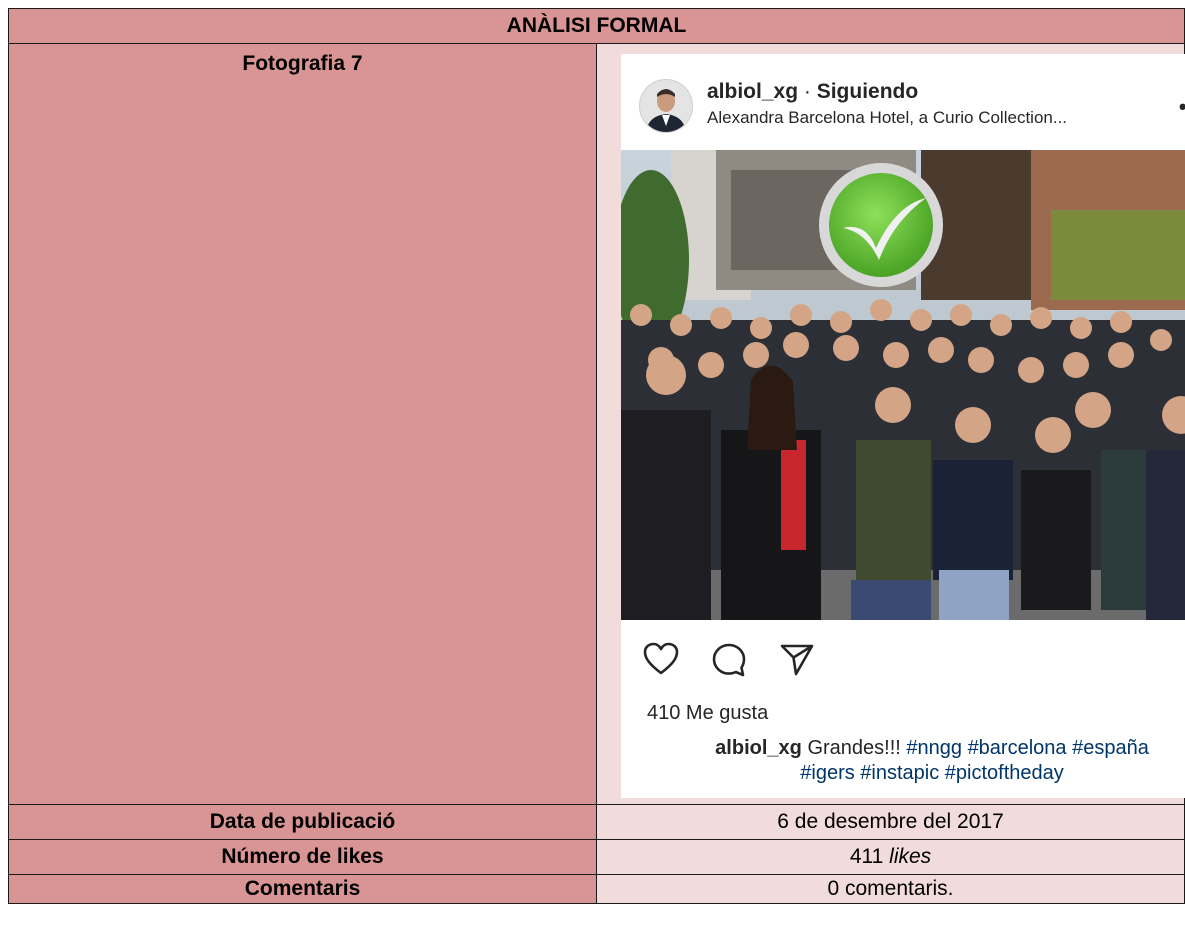 This screenshot has height=935, width=1185. Describe the element at coordinates (596, 26) in the screenshot. I see `table-header: ANÀLISI FORMAL` at that location.